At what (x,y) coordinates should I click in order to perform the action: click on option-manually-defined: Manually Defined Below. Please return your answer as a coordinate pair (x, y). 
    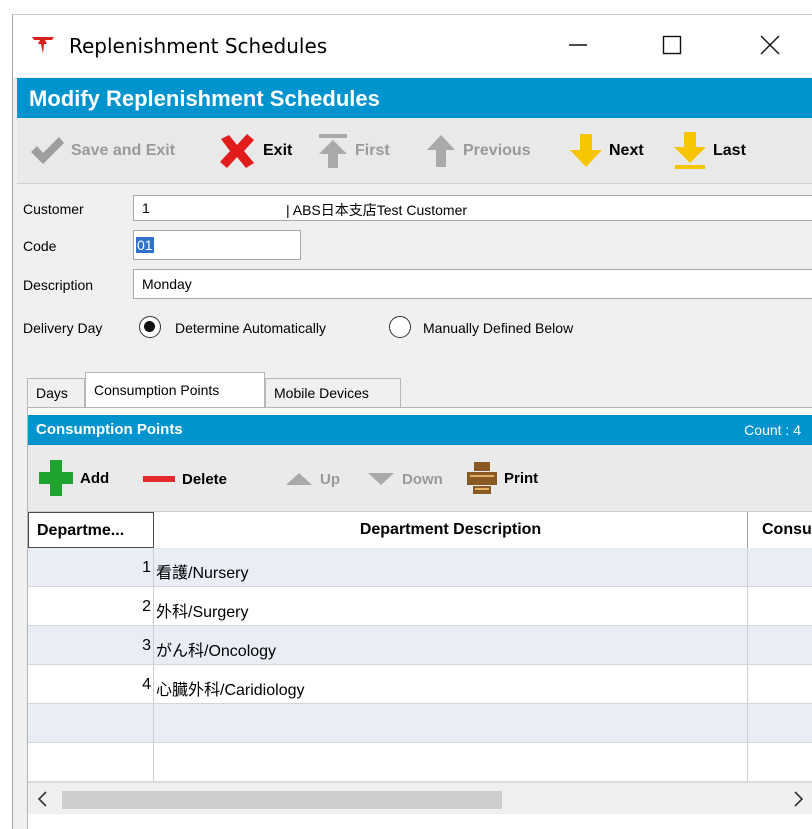
    Looking at the image, I should click on (498, 328).